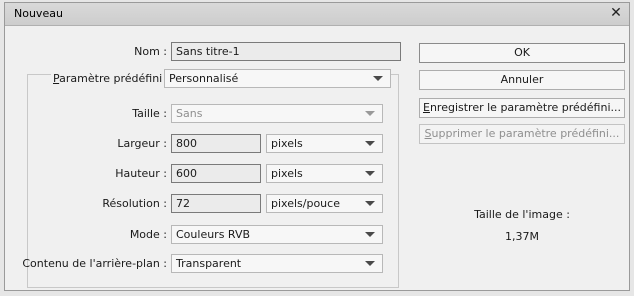  What do you see at coordinates (324, 173) in the screenshot?
I see `height-unit-select: pixels` at bounding box center [324, 173].